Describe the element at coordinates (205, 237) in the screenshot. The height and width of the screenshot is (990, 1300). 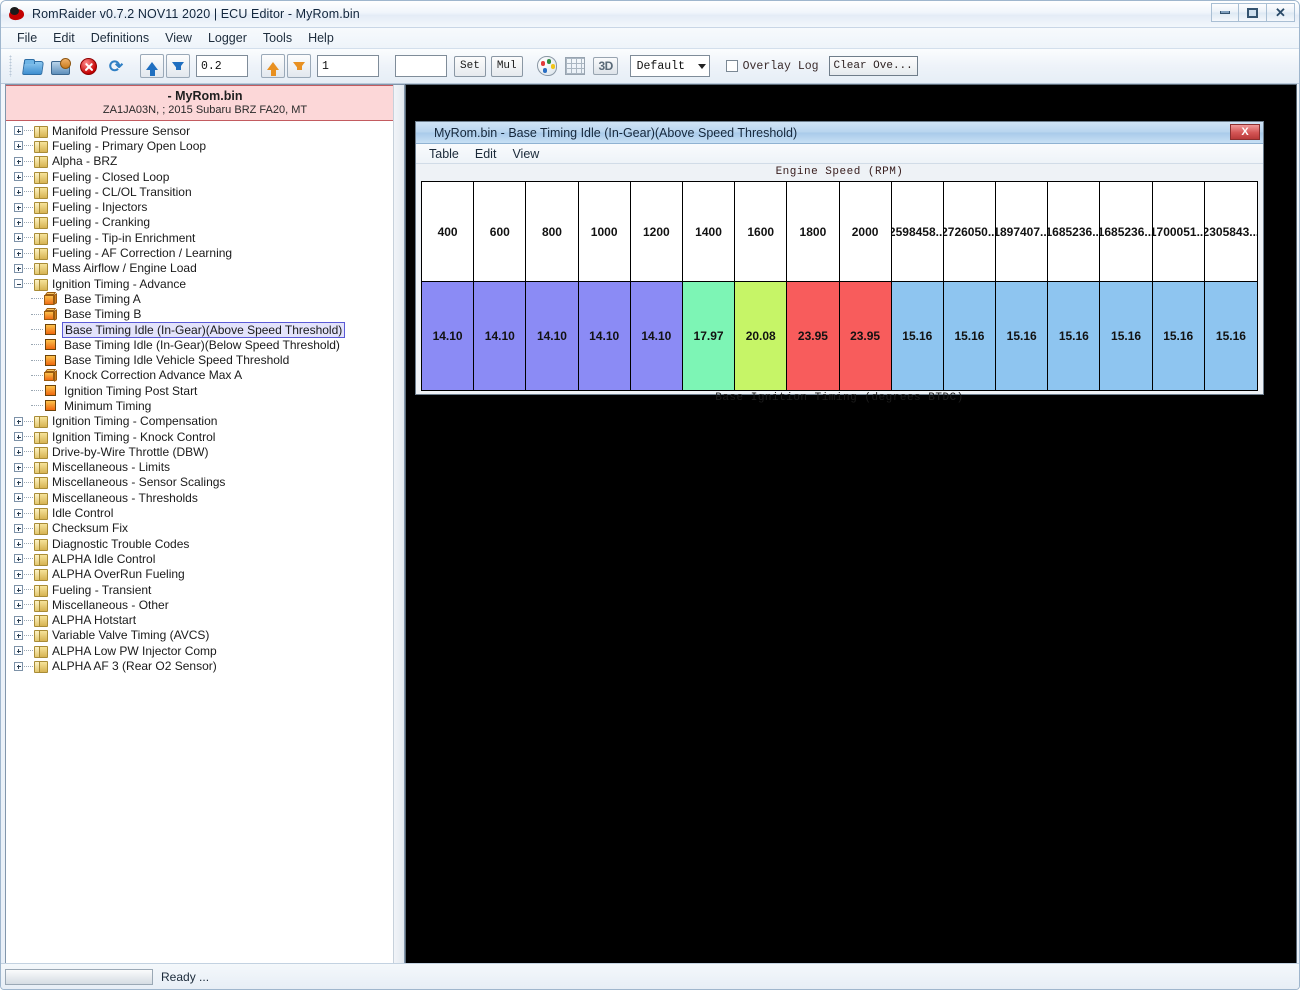
I see `tree-item: Fueling - Tip-in Enrichment` at that location.